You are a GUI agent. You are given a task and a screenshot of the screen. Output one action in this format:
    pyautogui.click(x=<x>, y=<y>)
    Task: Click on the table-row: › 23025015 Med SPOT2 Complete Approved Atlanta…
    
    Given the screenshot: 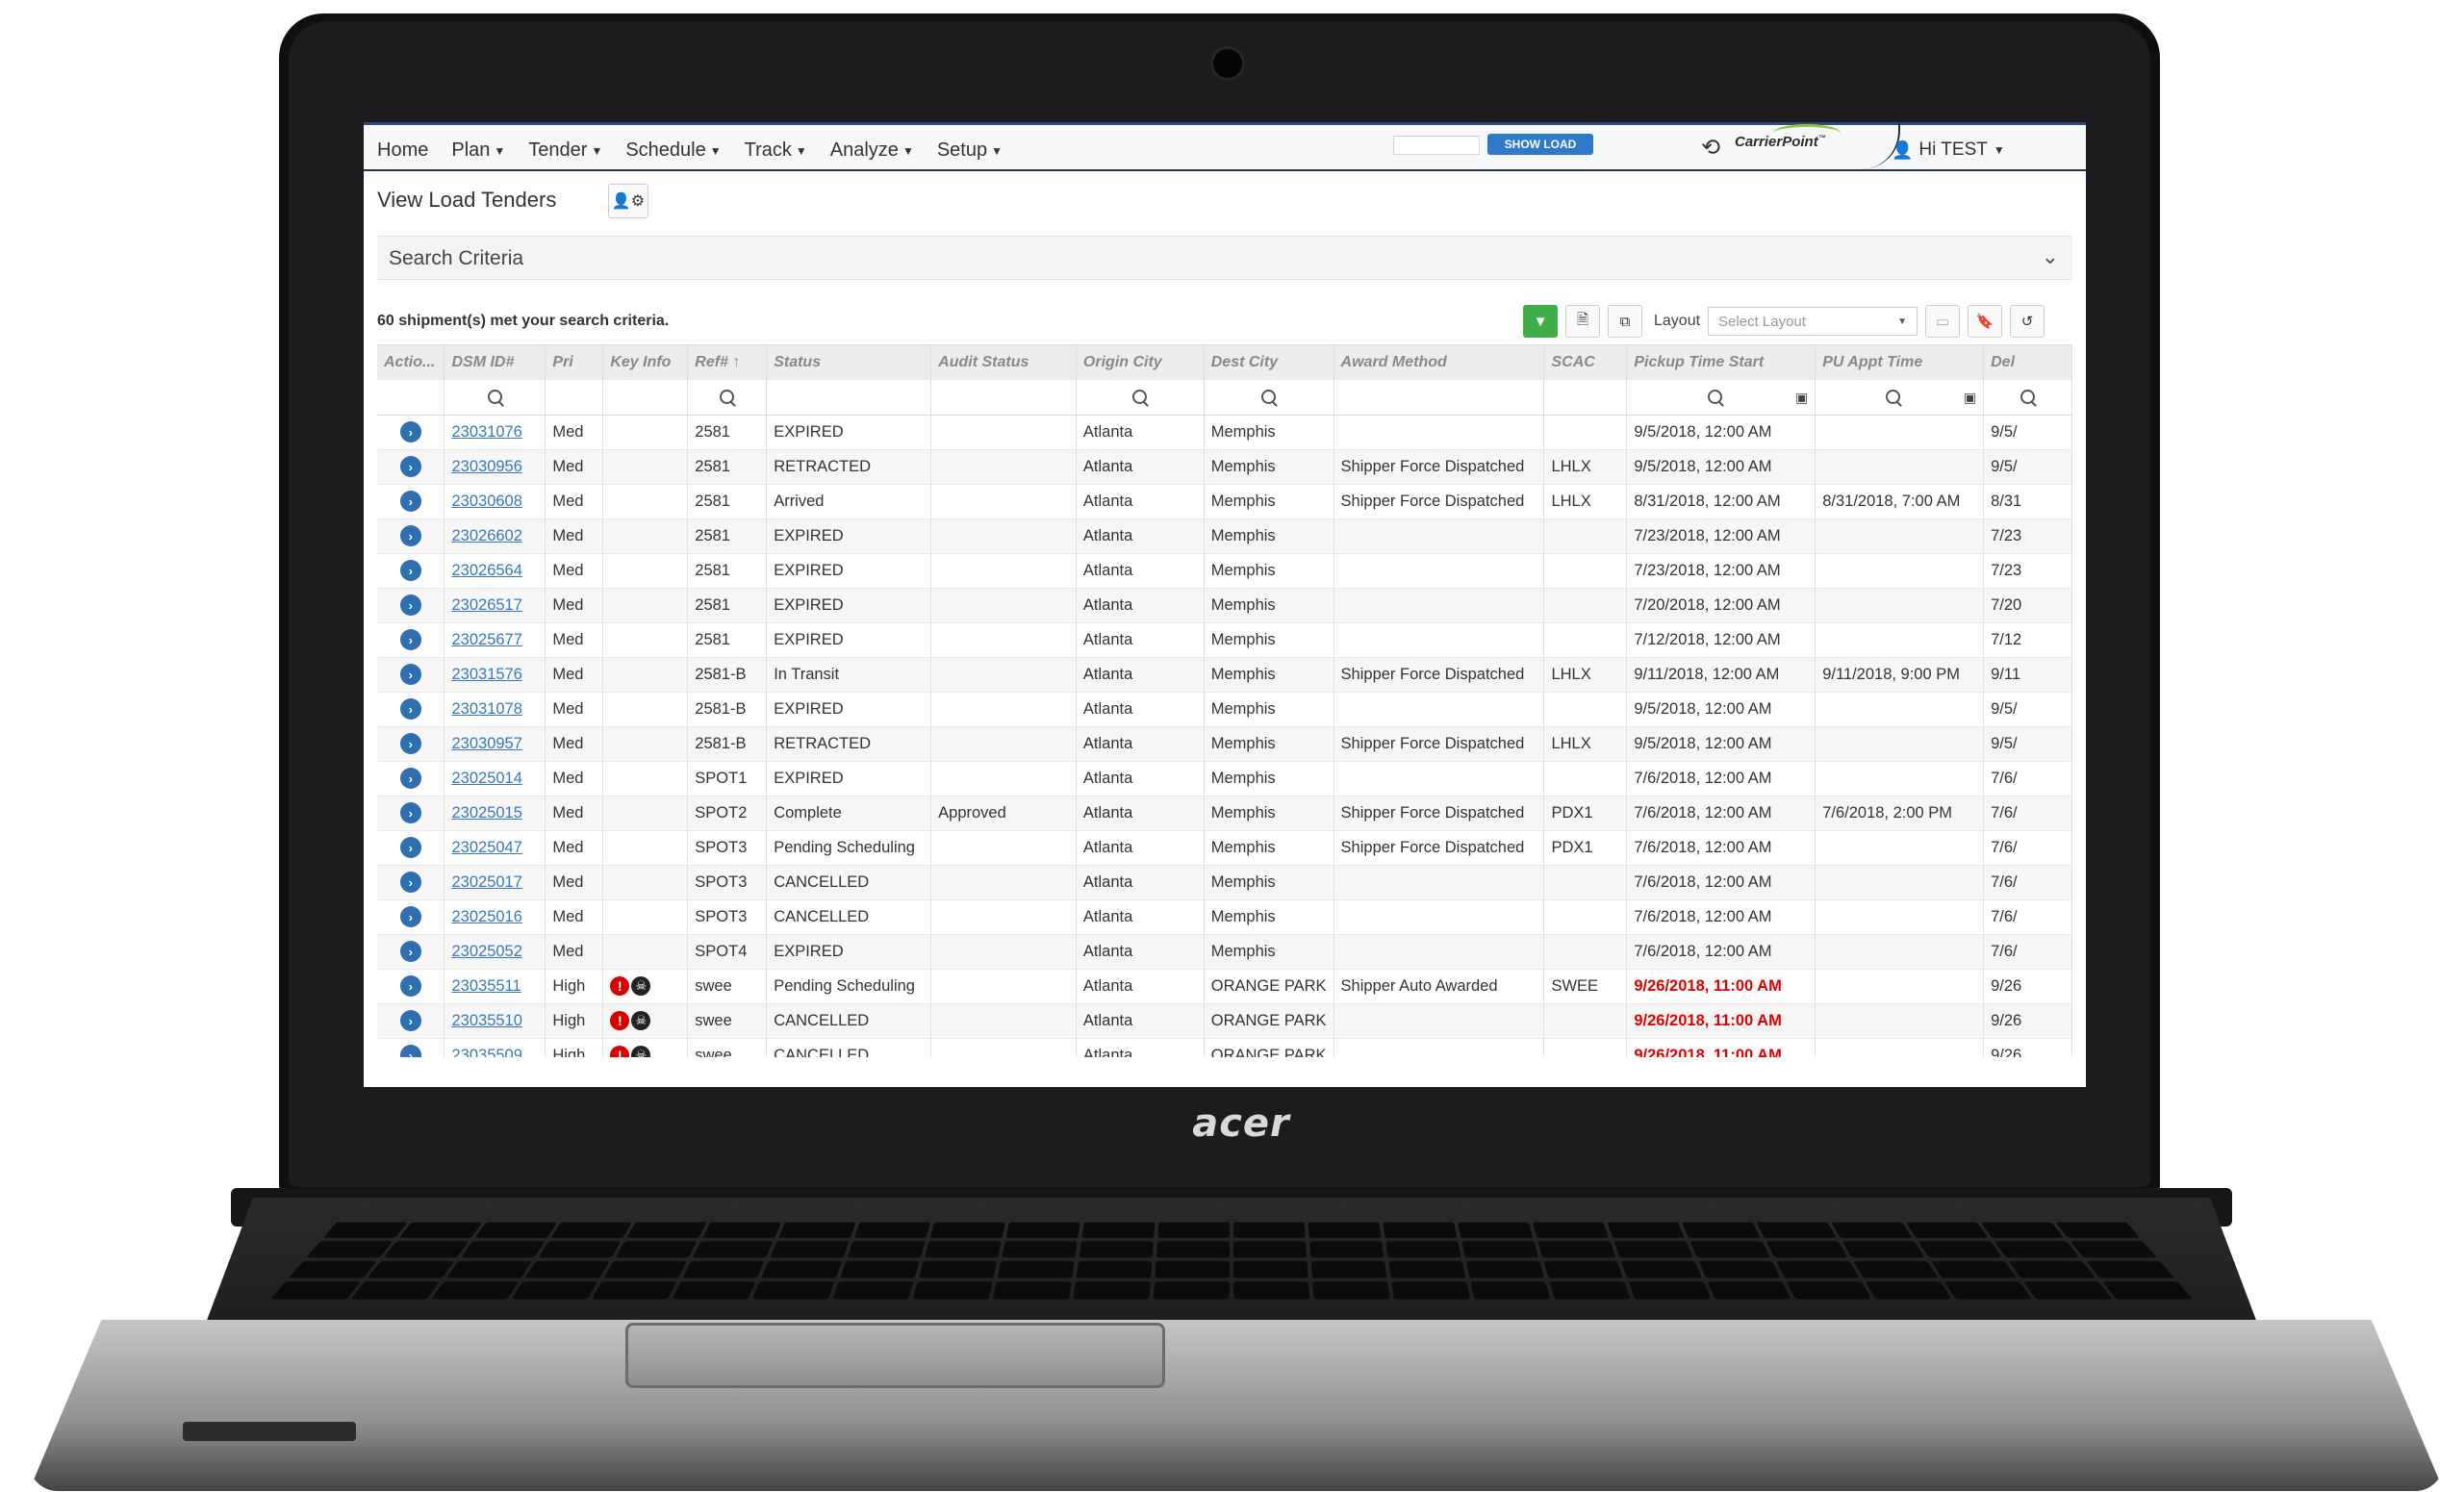 What is the action you would take?
    pyautogui.click(x=1224, y=813)
    